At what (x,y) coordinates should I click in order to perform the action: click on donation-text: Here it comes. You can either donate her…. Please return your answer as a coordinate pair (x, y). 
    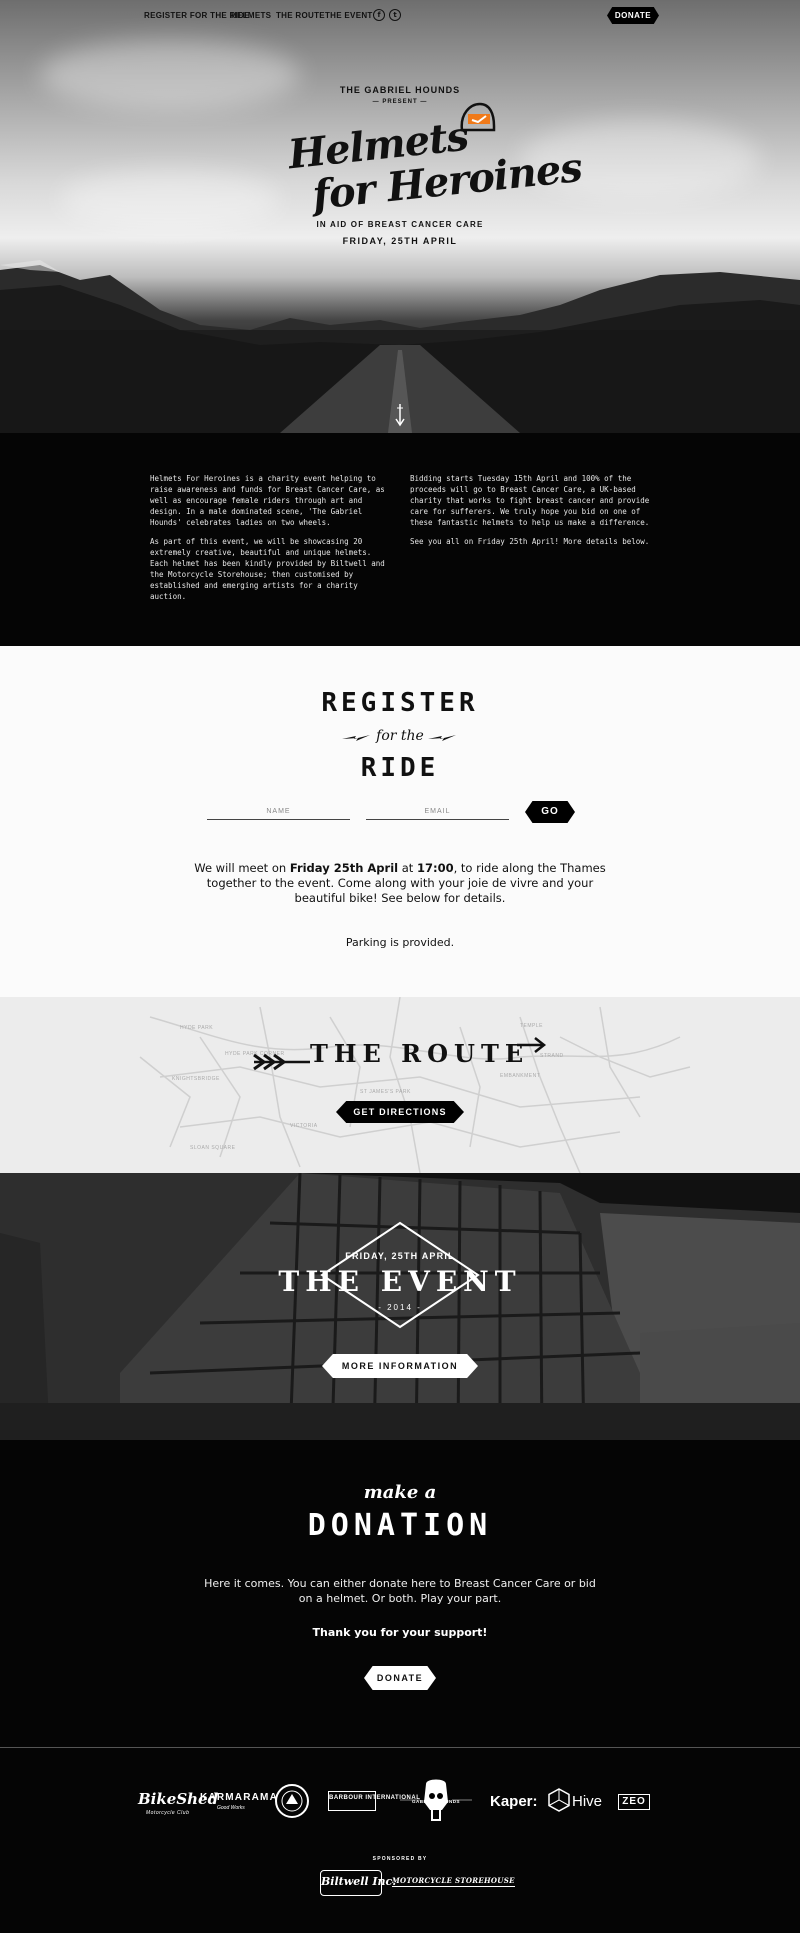
    Looking at the image, I should click on (400, 1591).